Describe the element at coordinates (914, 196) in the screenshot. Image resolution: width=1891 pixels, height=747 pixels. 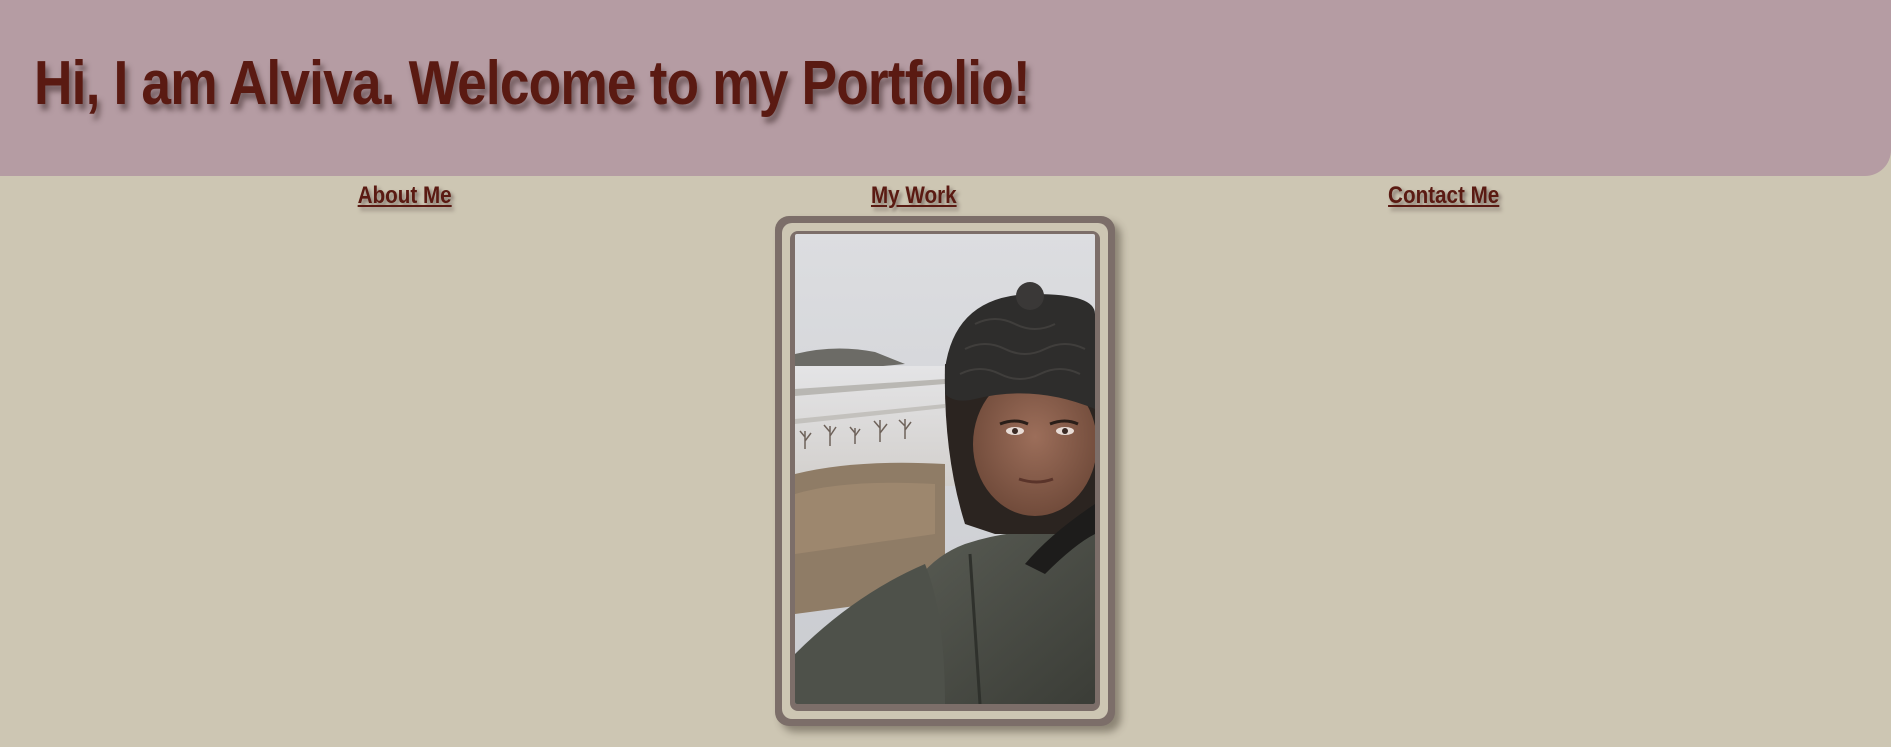
I see `nav-work-link: My Work` at that location.